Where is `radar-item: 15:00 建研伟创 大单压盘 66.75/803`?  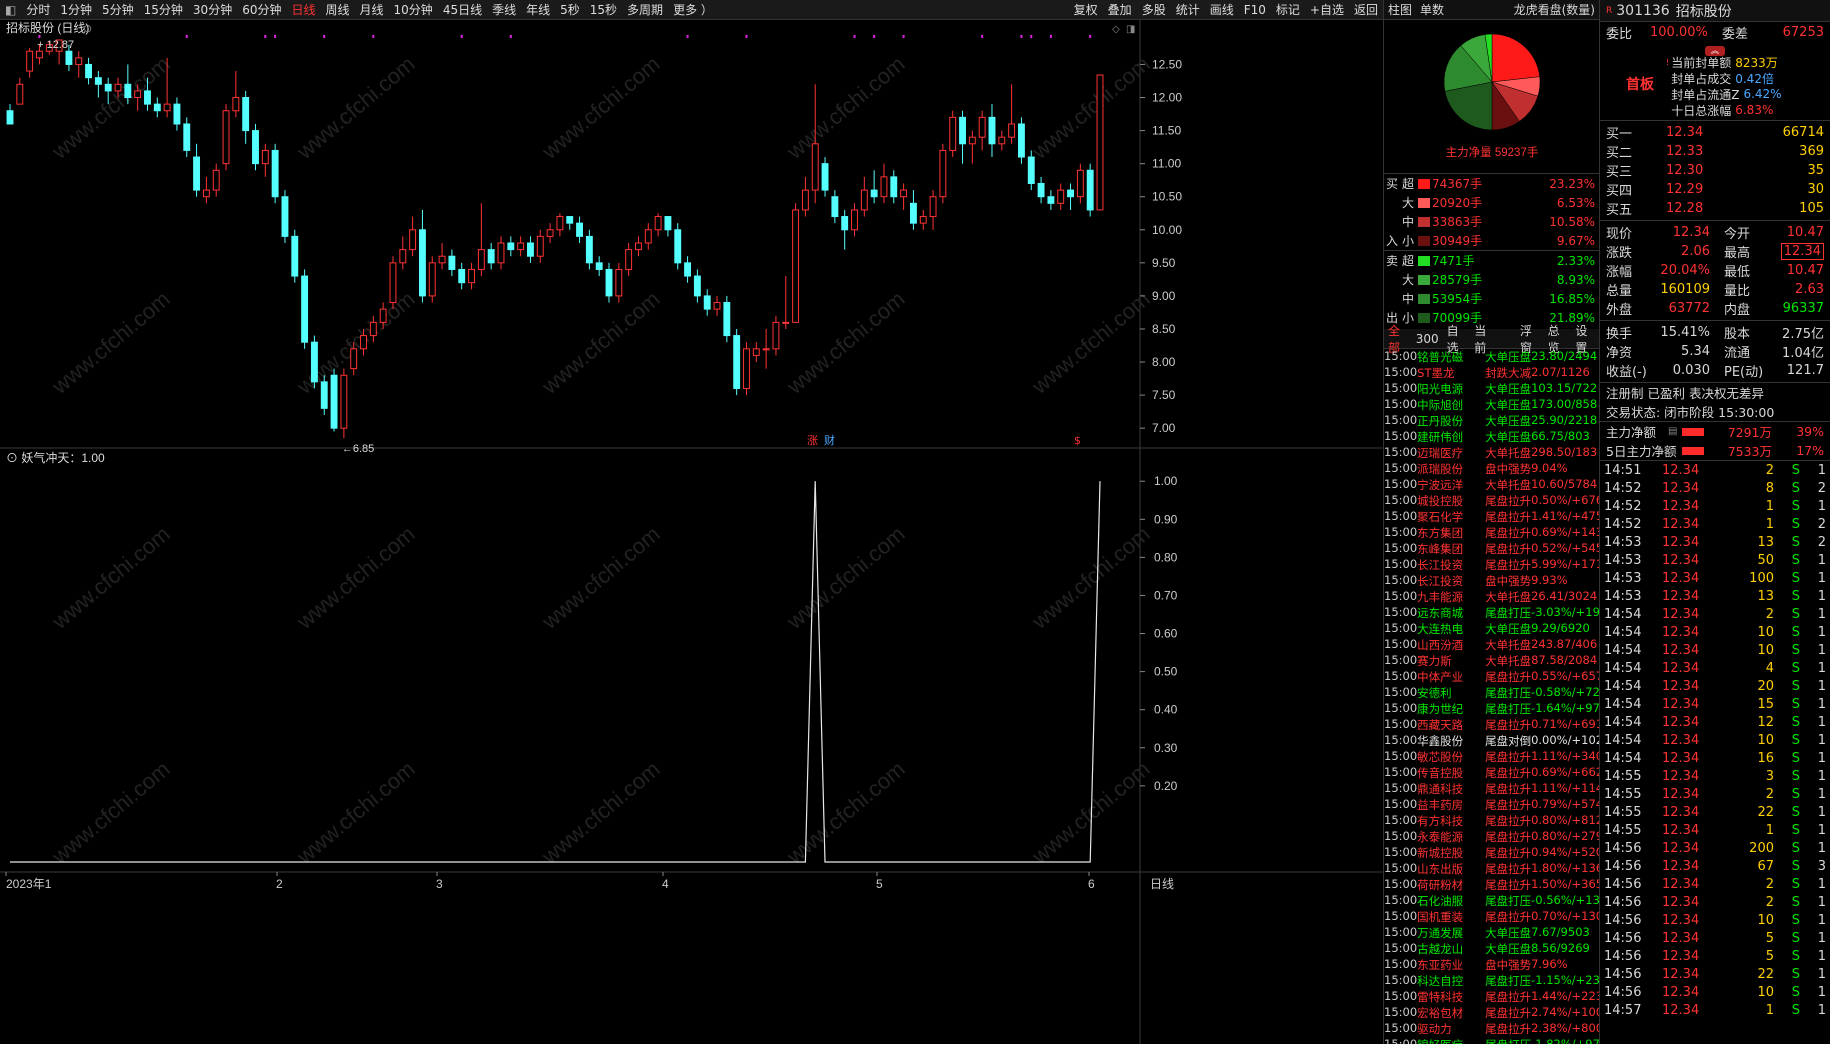 radar-item: 15:00 建研伟创 大单压盘 66.75/803 is located at coordinates (1491, 437).